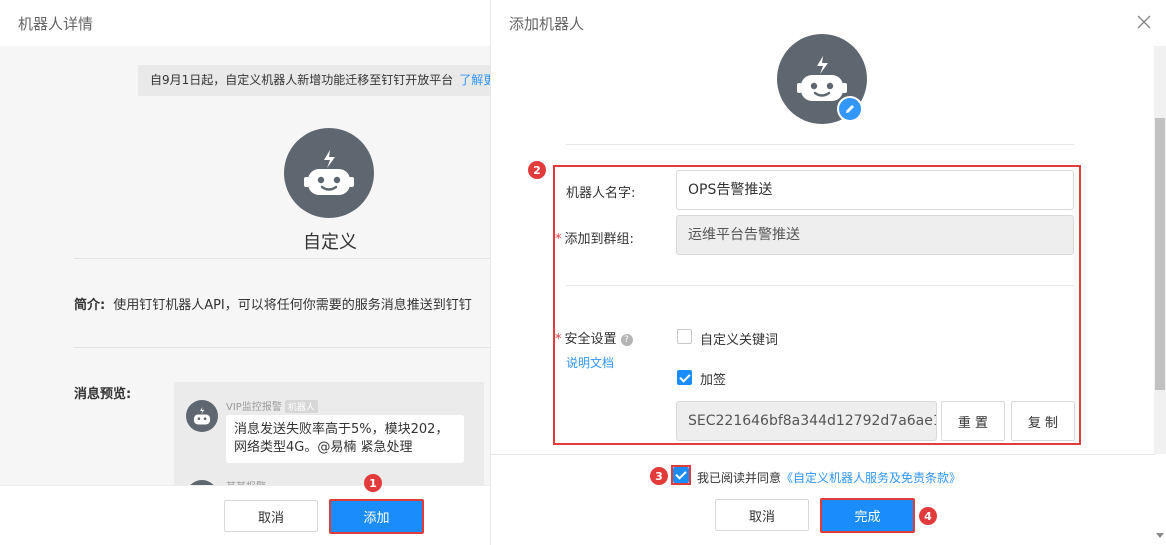 The image size is (1166, 545). What do you see at coordinates (376, 516) in the screenshot?
I see `add-button: 添加` at bounding box center [376, 516].